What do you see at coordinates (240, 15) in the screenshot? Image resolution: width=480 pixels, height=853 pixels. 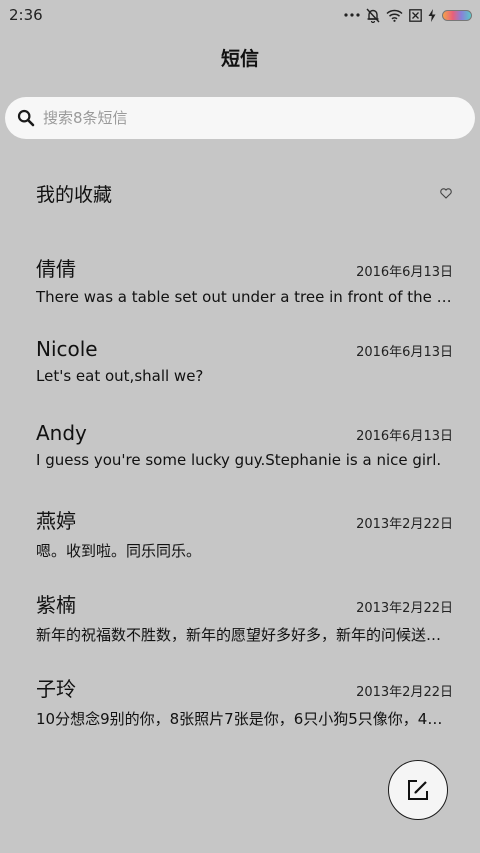 I see `status-bar: 2:36` at bounding box center [240, 15].